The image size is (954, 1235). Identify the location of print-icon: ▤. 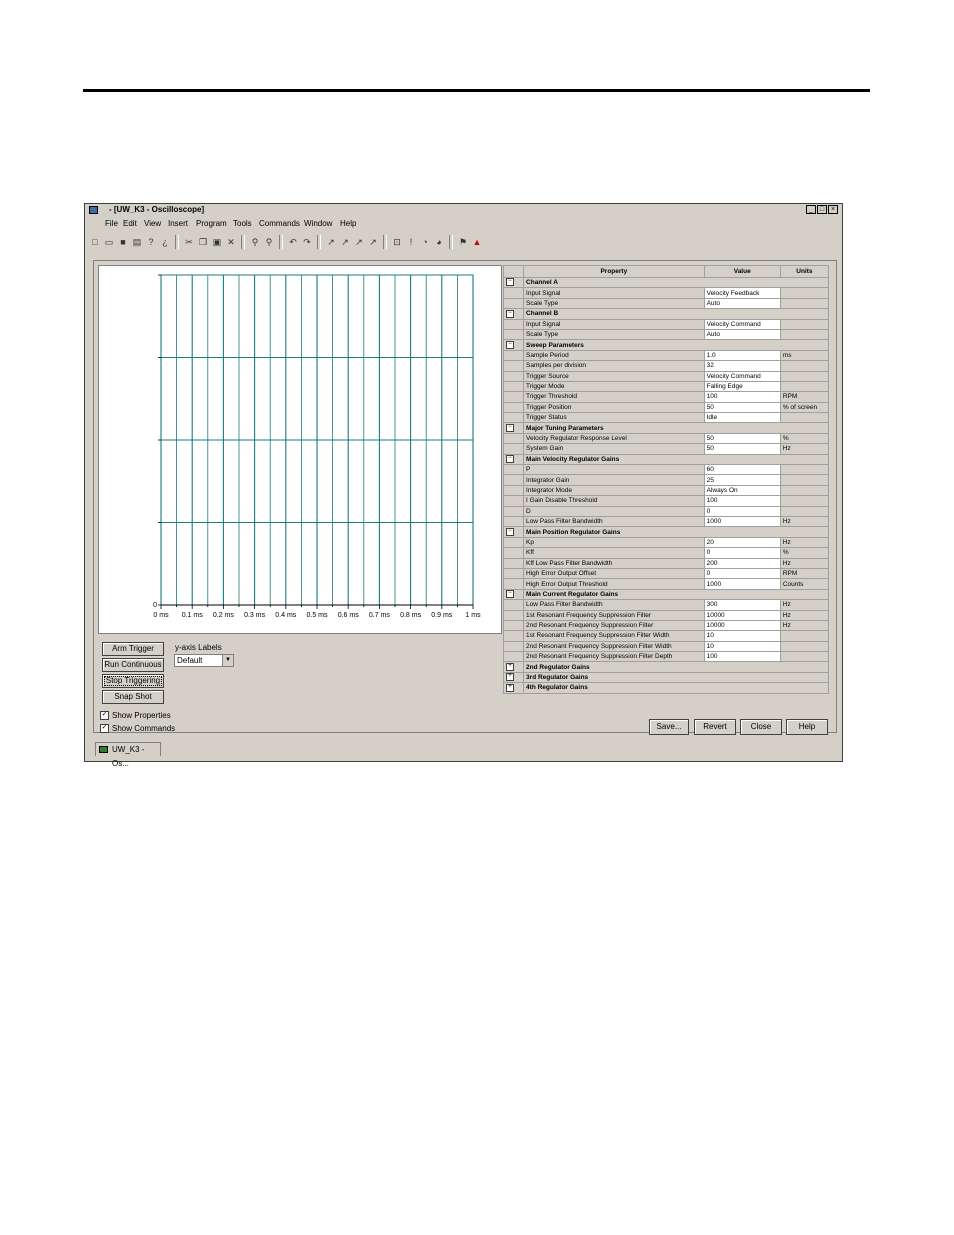
(137, 242).